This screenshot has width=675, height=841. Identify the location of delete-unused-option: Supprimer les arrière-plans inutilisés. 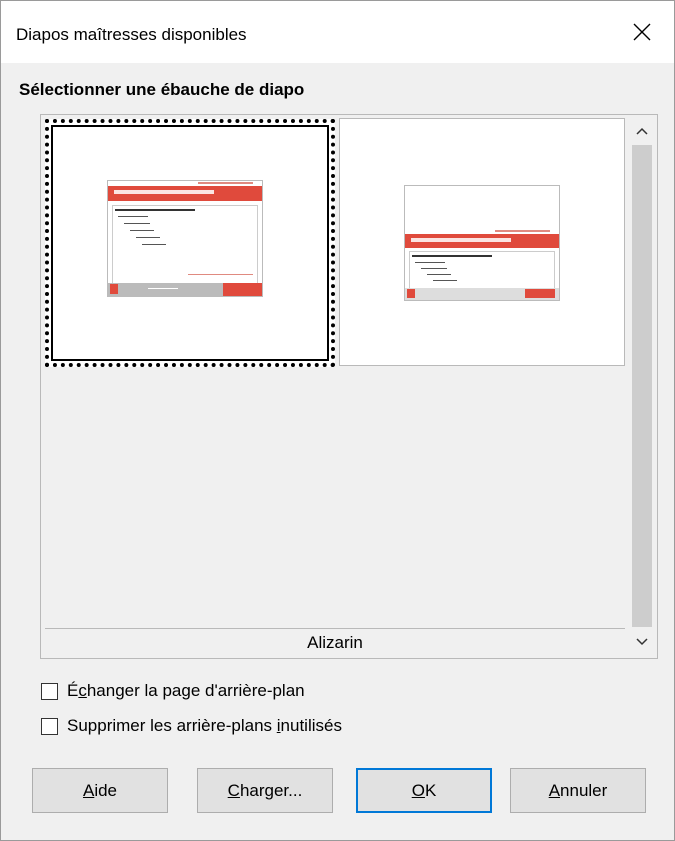
(191, 726).